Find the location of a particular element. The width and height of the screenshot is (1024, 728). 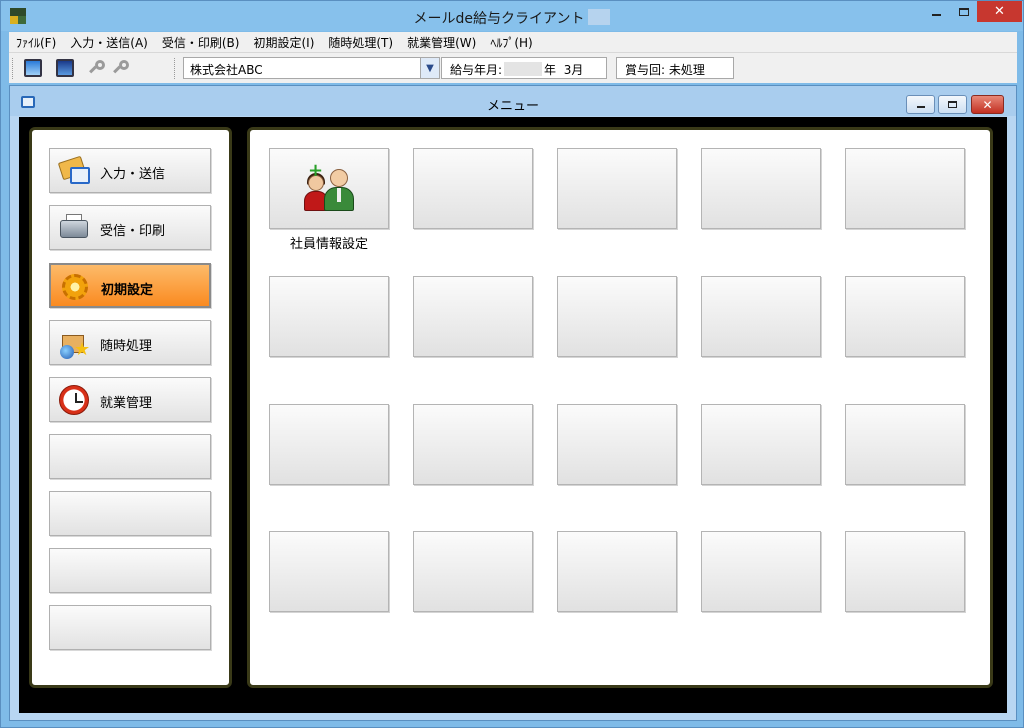

printer-icon is located at coordinates (74, 228).